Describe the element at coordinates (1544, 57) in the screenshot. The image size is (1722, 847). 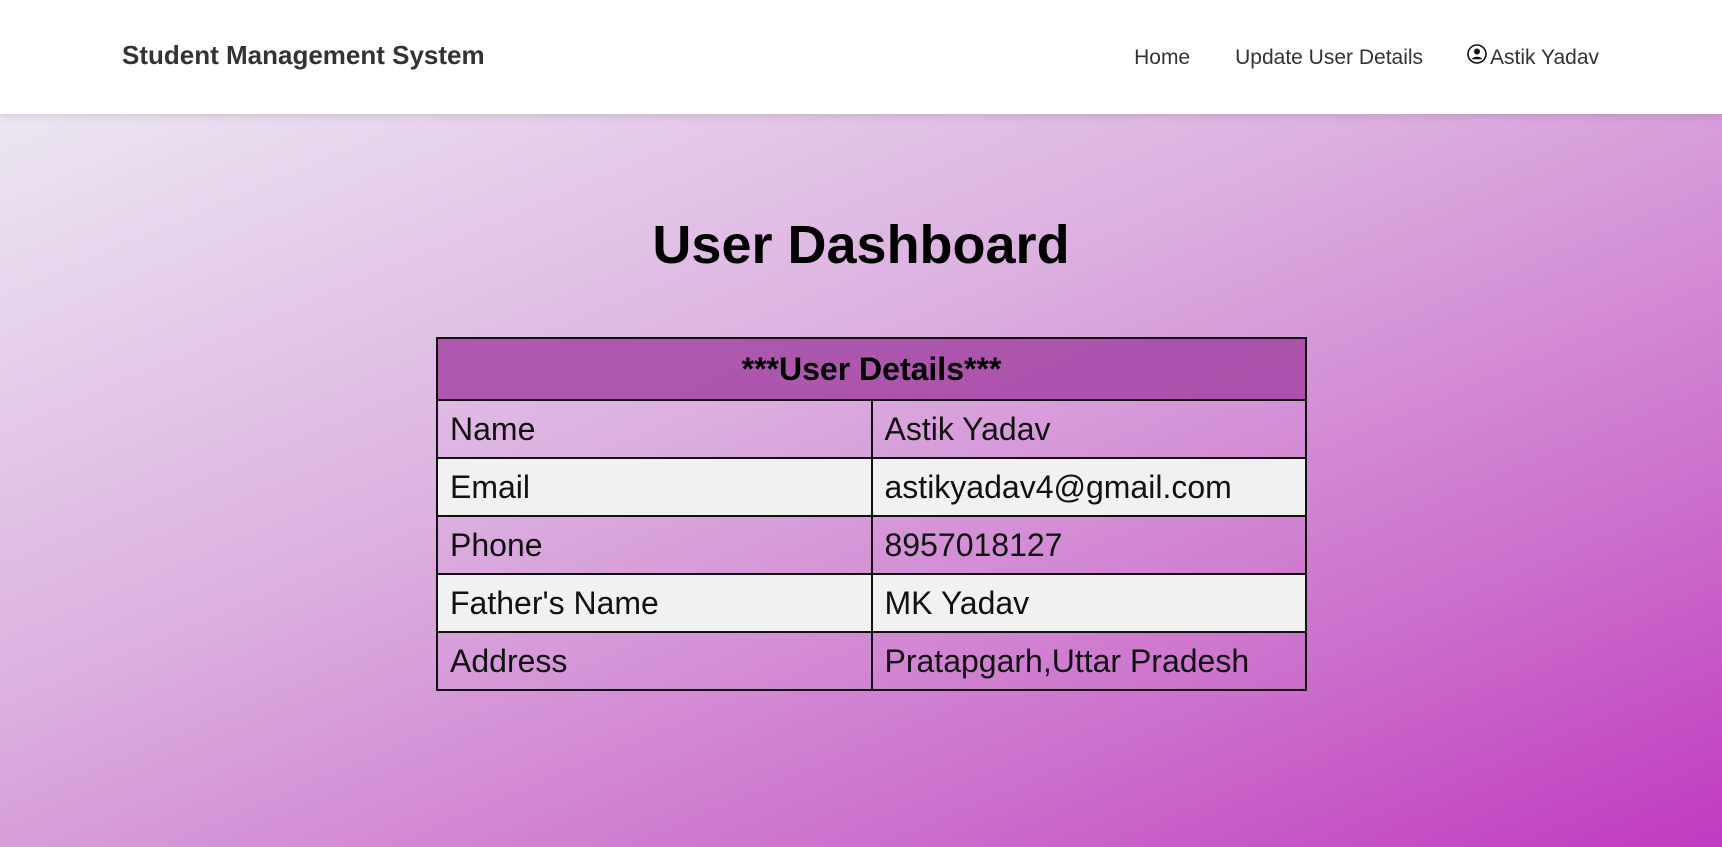
I see `nav-user-name: Astik Yadav` at that location.